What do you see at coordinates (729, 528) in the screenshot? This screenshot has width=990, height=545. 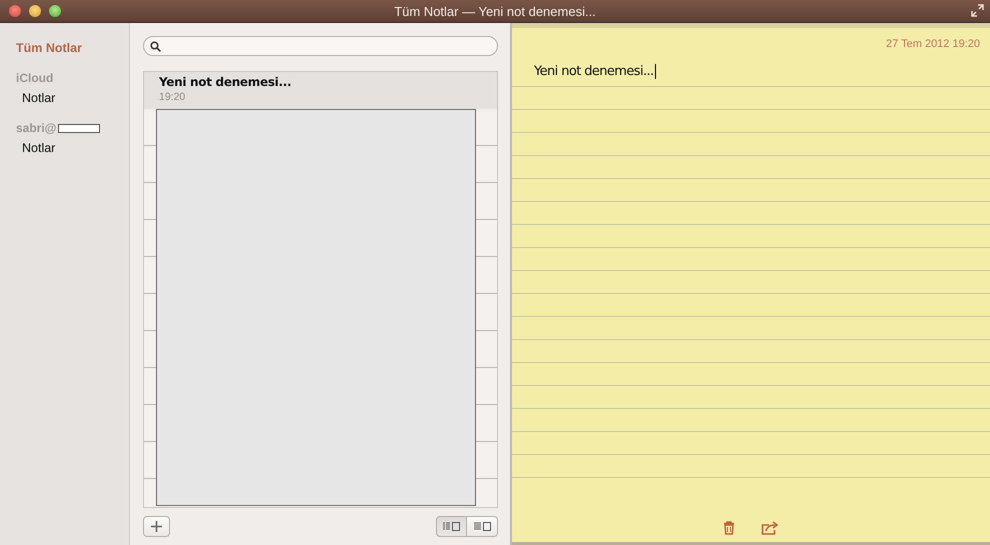 I see `trash-icon` at bounding box center [729, 528].